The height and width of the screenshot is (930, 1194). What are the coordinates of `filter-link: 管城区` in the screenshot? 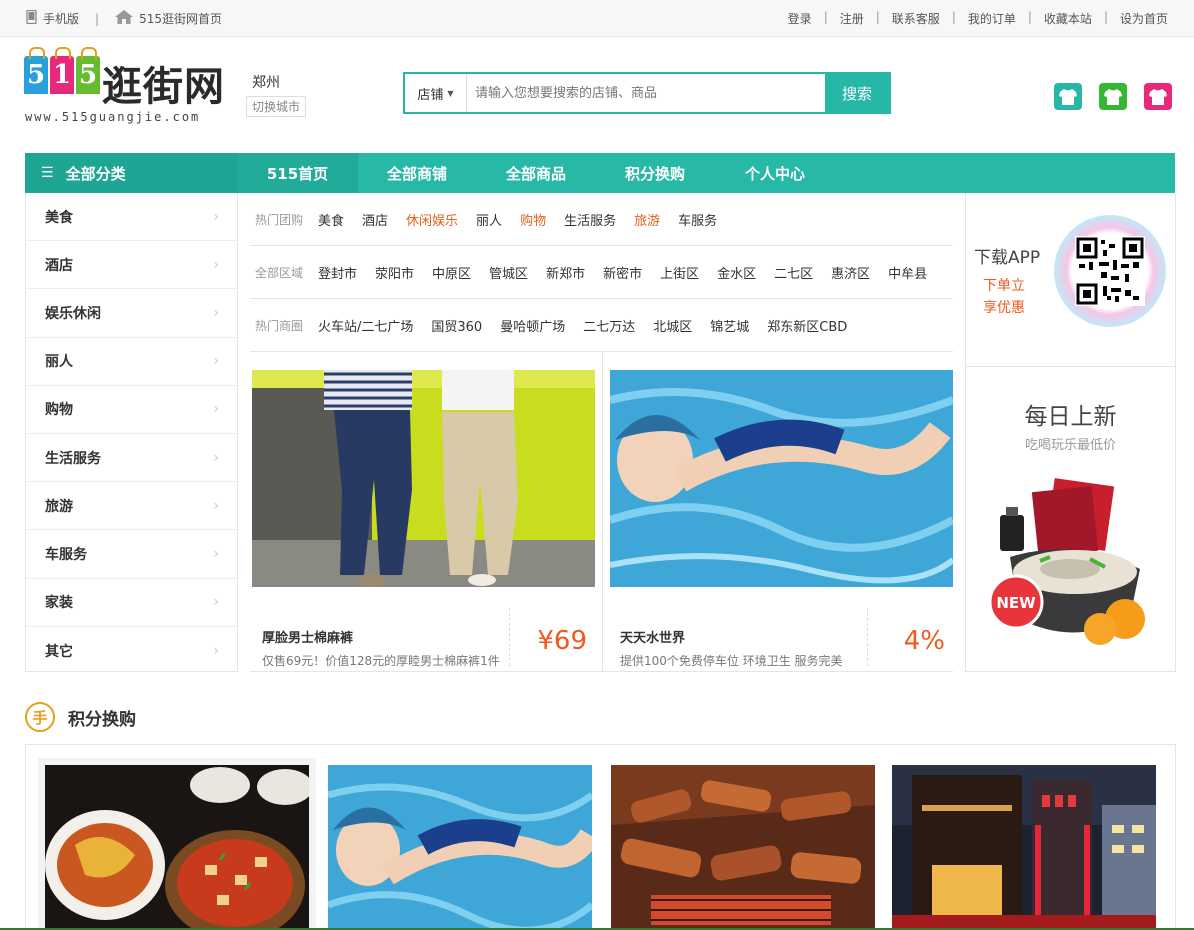 It's located at (508, 272).